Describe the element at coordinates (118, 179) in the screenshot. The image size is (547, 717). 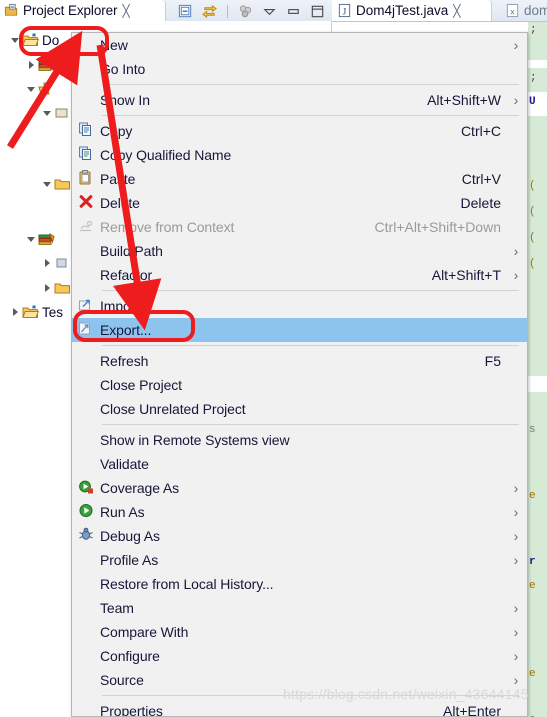
I see `menu-item-label: Paste` at that location.